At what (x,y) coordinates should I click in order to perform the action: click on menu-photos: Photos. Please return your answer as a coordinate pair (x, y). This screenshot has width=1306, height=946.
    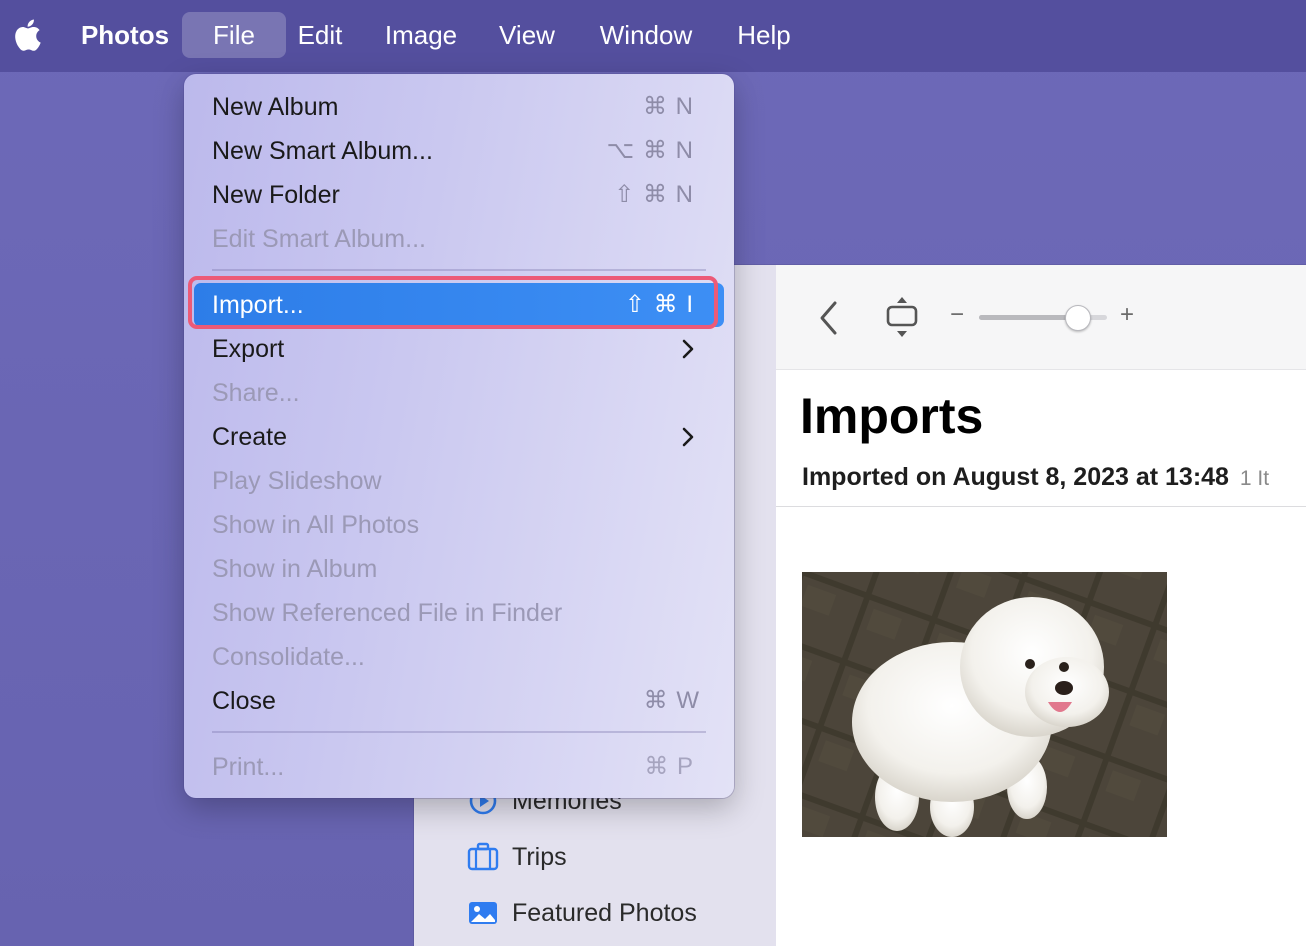
    Looking at the image, I should click on (125, 35).